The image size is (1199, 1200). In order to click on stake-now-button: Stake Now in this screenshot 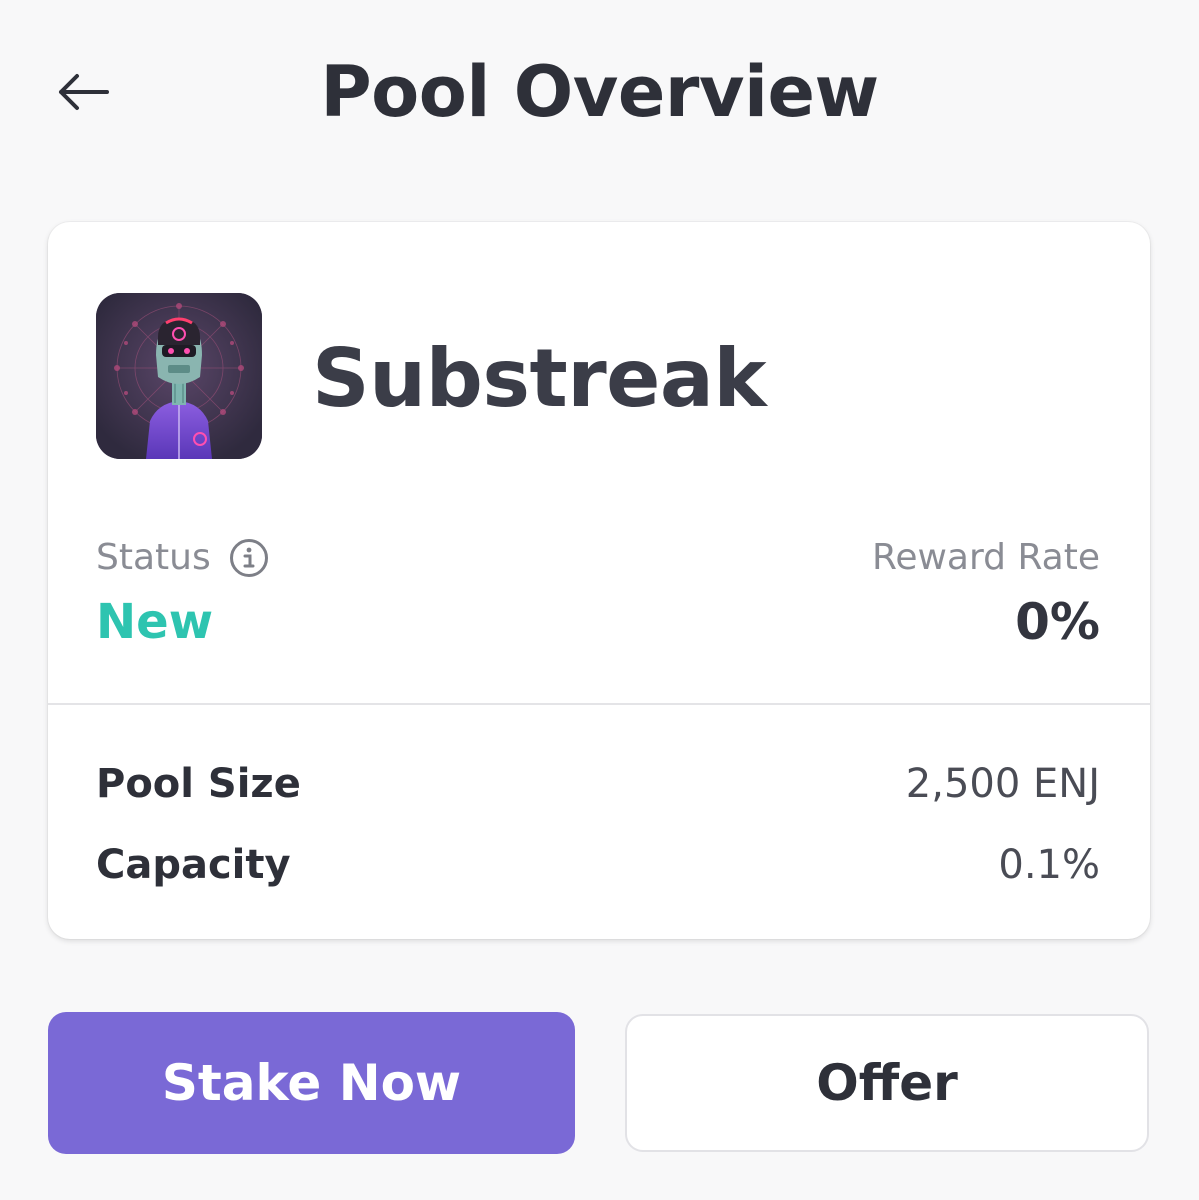, I will do `click(311, 1083)`.